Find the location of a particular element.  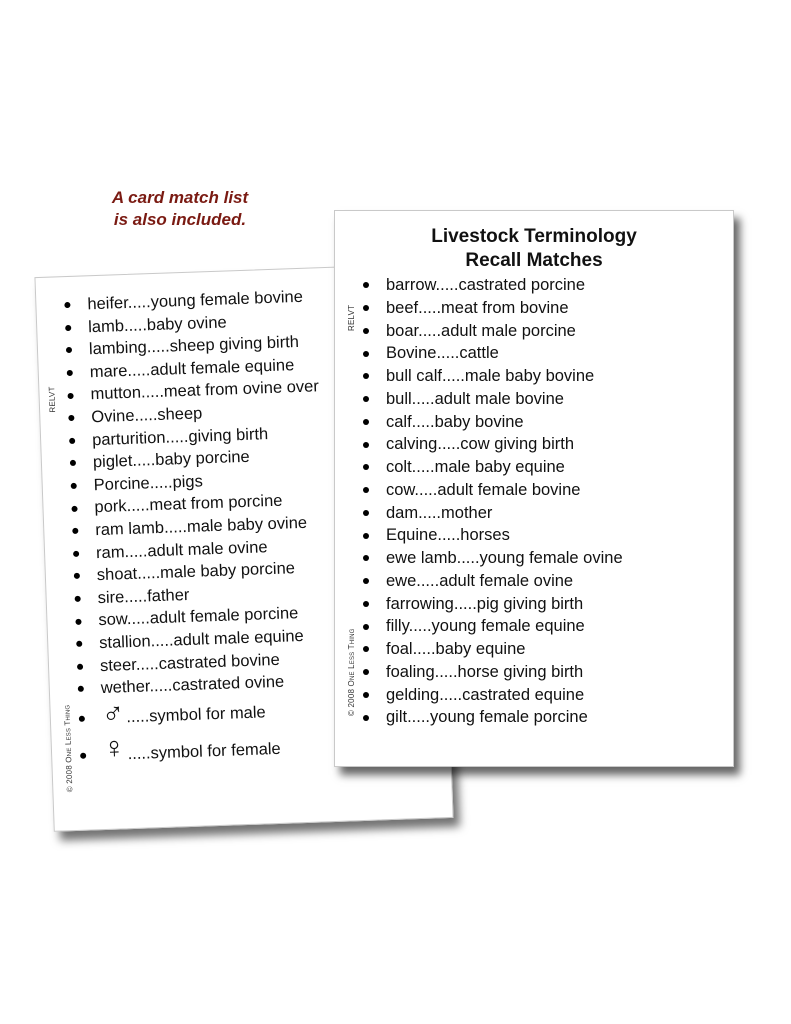

list-item-female-symbol: ♀.....symbol for female is located at coordinates (206, 751).